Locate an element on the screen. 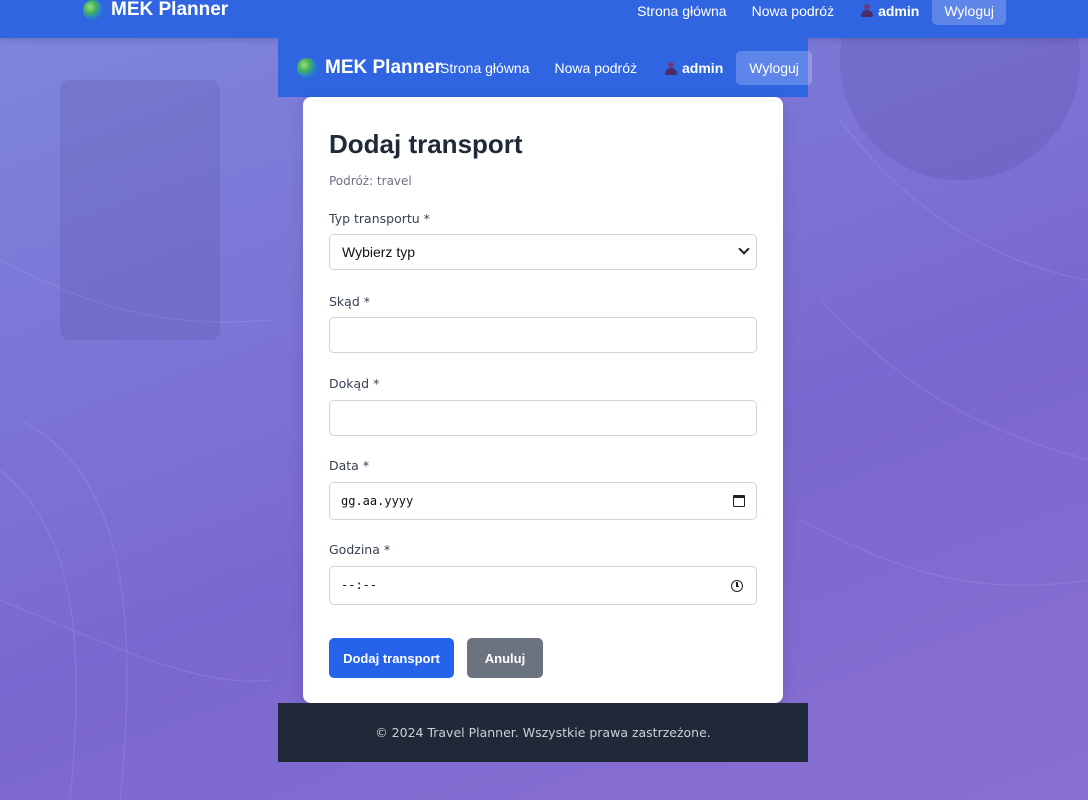  to-input is located at coordinates (543, 418).